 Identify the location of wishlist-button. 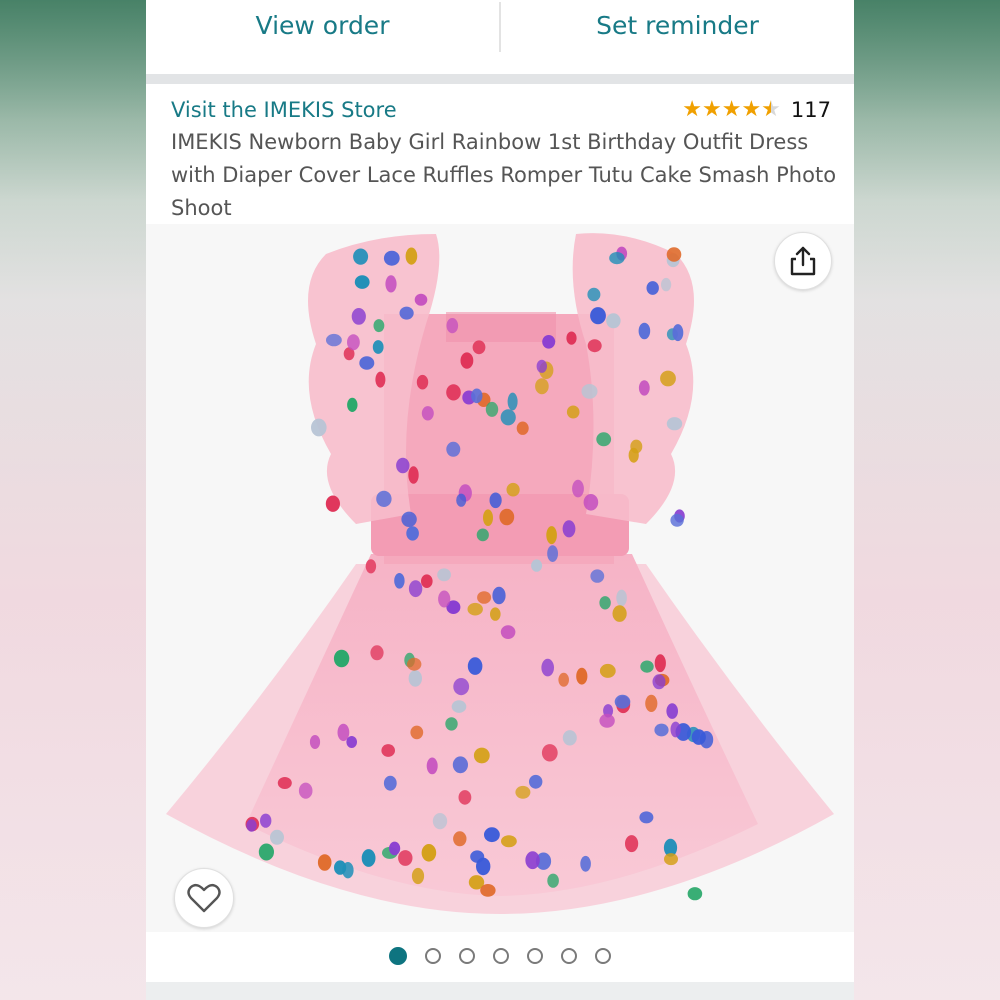
(204, 898).